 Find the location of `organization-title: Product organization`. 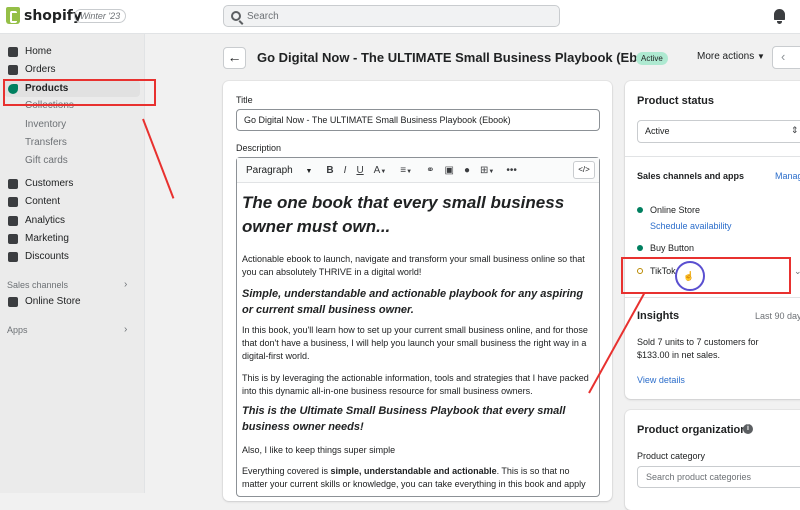

organization-title: Product organization is located at coordinates (692, 430).